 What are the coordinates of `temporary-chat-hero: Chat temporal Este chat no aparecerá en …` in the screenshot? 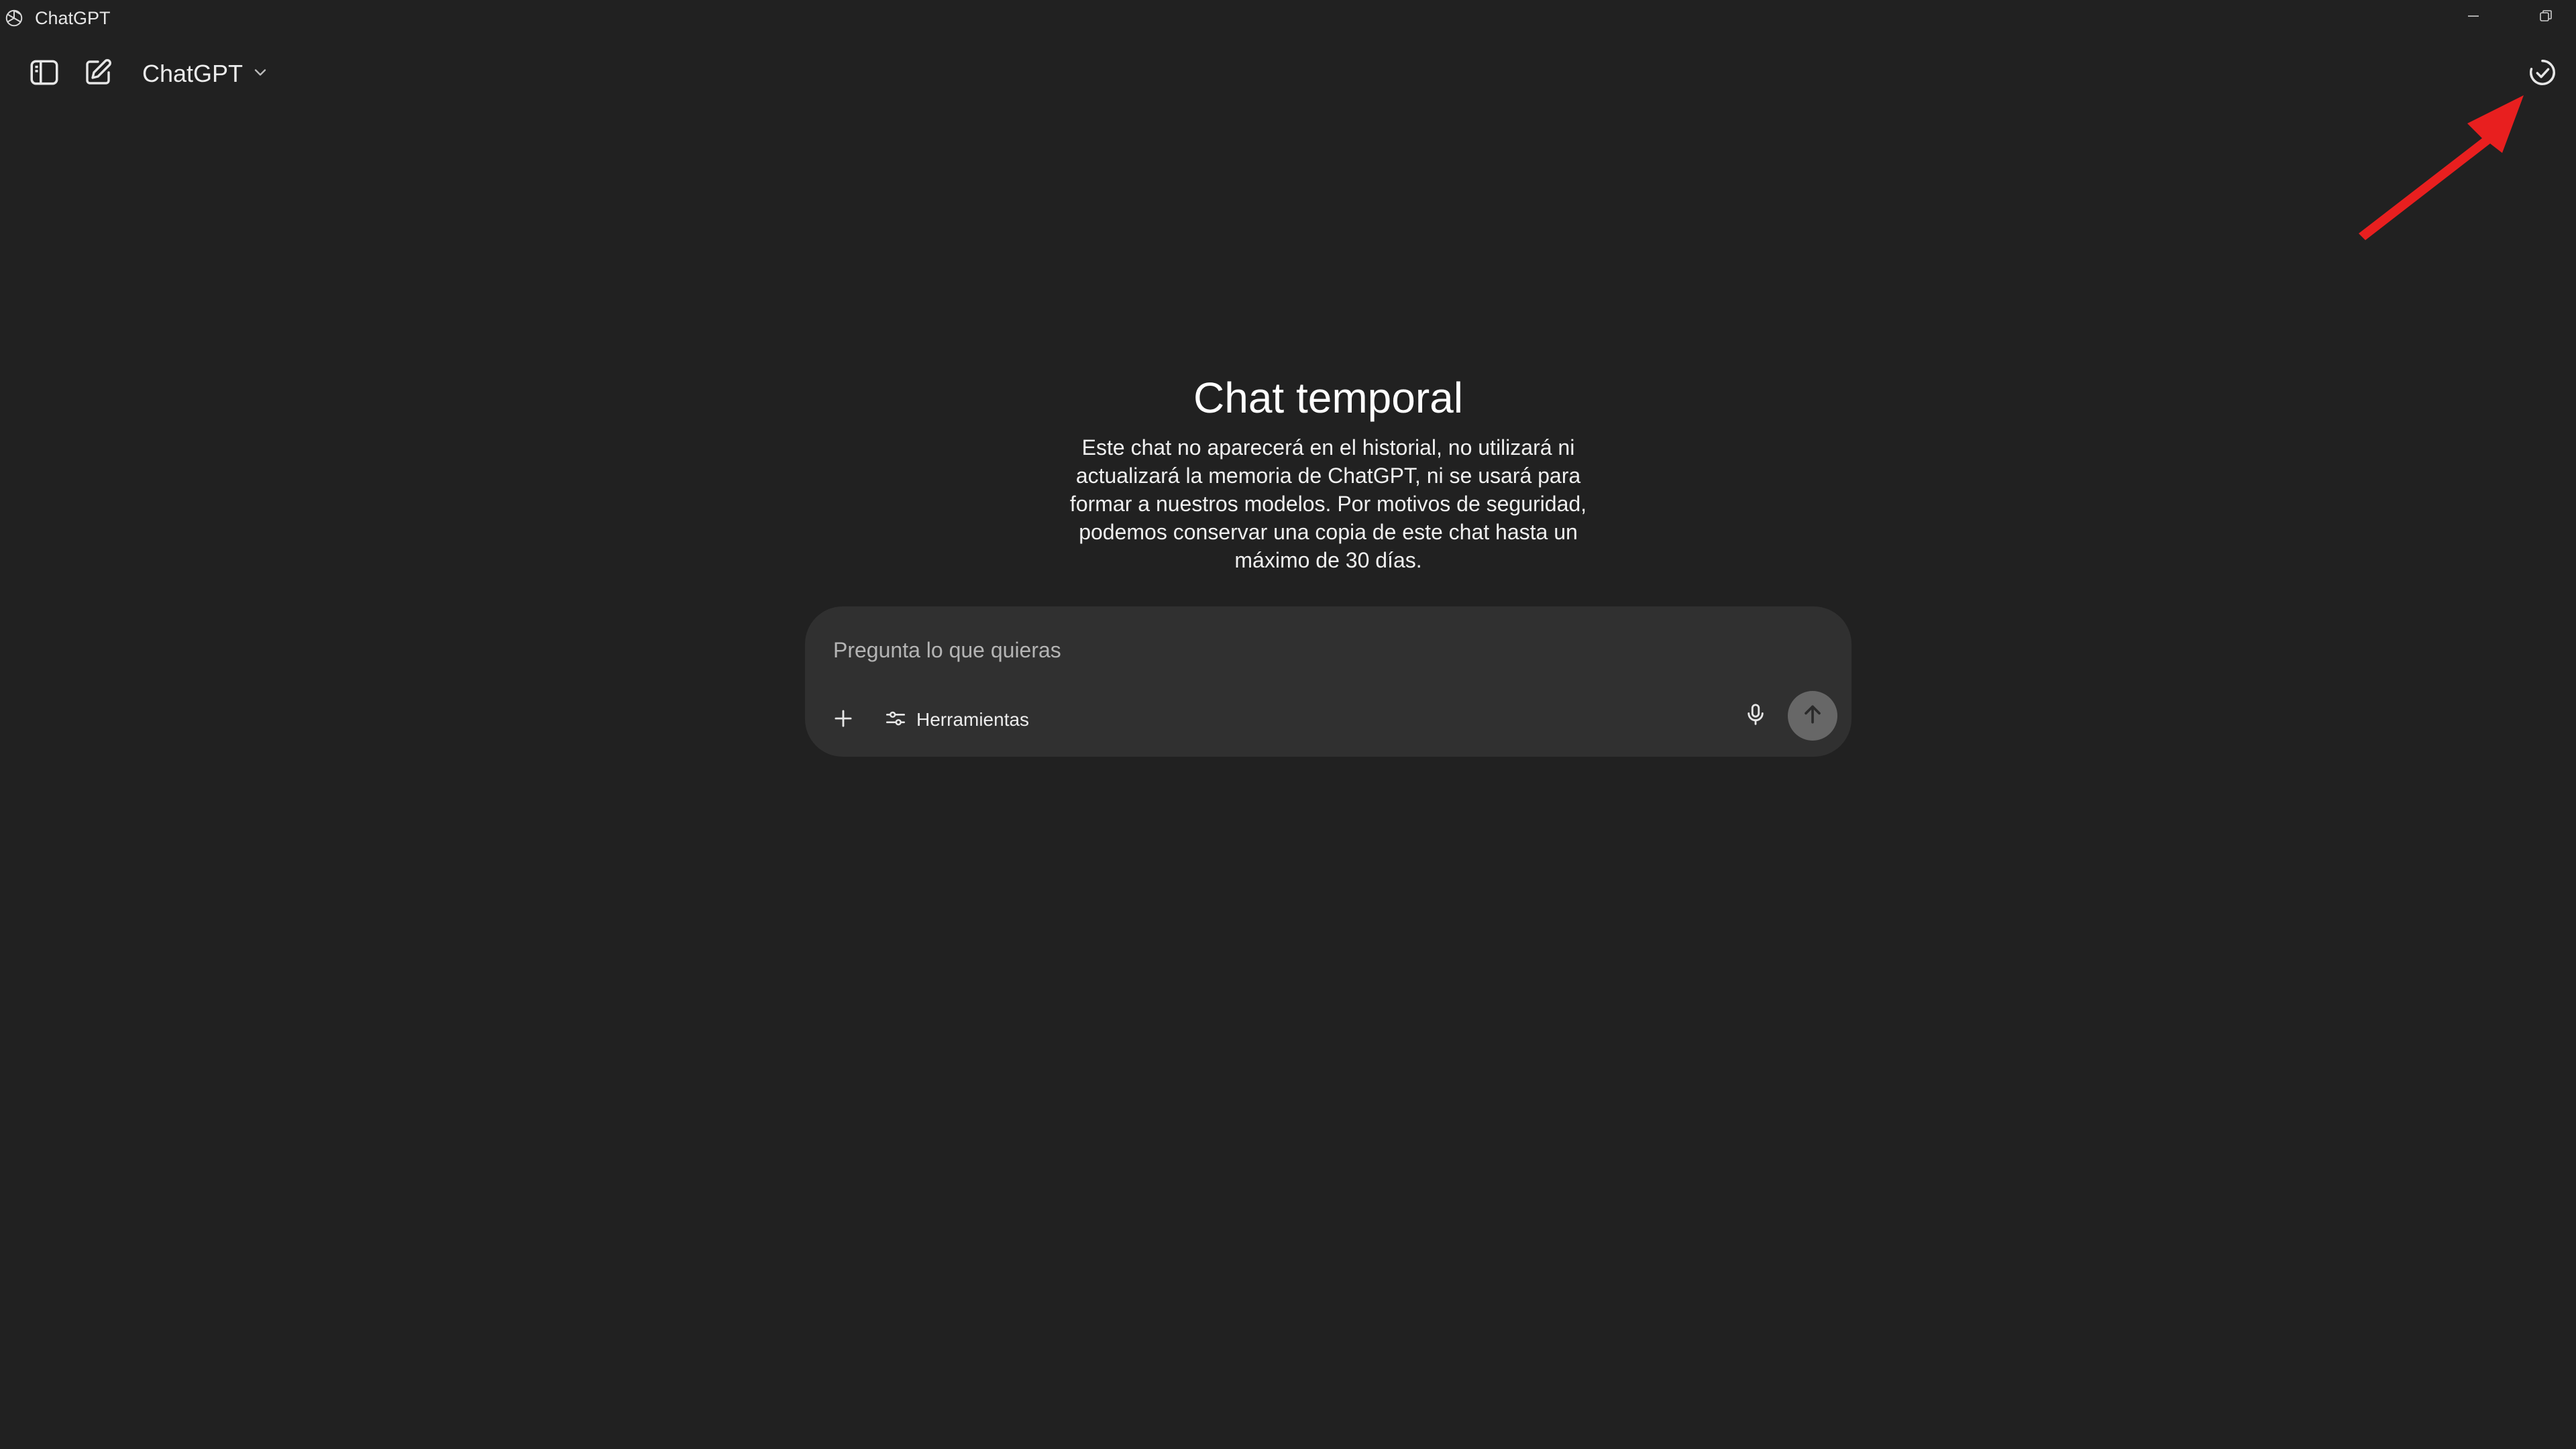 It's located at (1328, 471).